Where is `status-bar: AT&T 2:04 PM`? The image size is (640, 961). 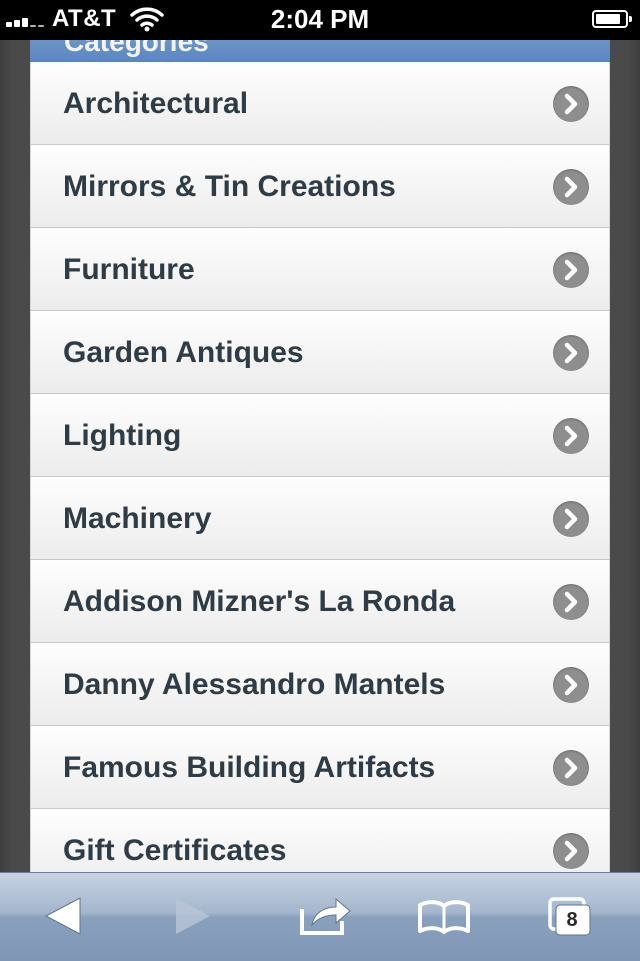
status-bar: AT&T 2:04 PM is located at coordinates (320, 20).